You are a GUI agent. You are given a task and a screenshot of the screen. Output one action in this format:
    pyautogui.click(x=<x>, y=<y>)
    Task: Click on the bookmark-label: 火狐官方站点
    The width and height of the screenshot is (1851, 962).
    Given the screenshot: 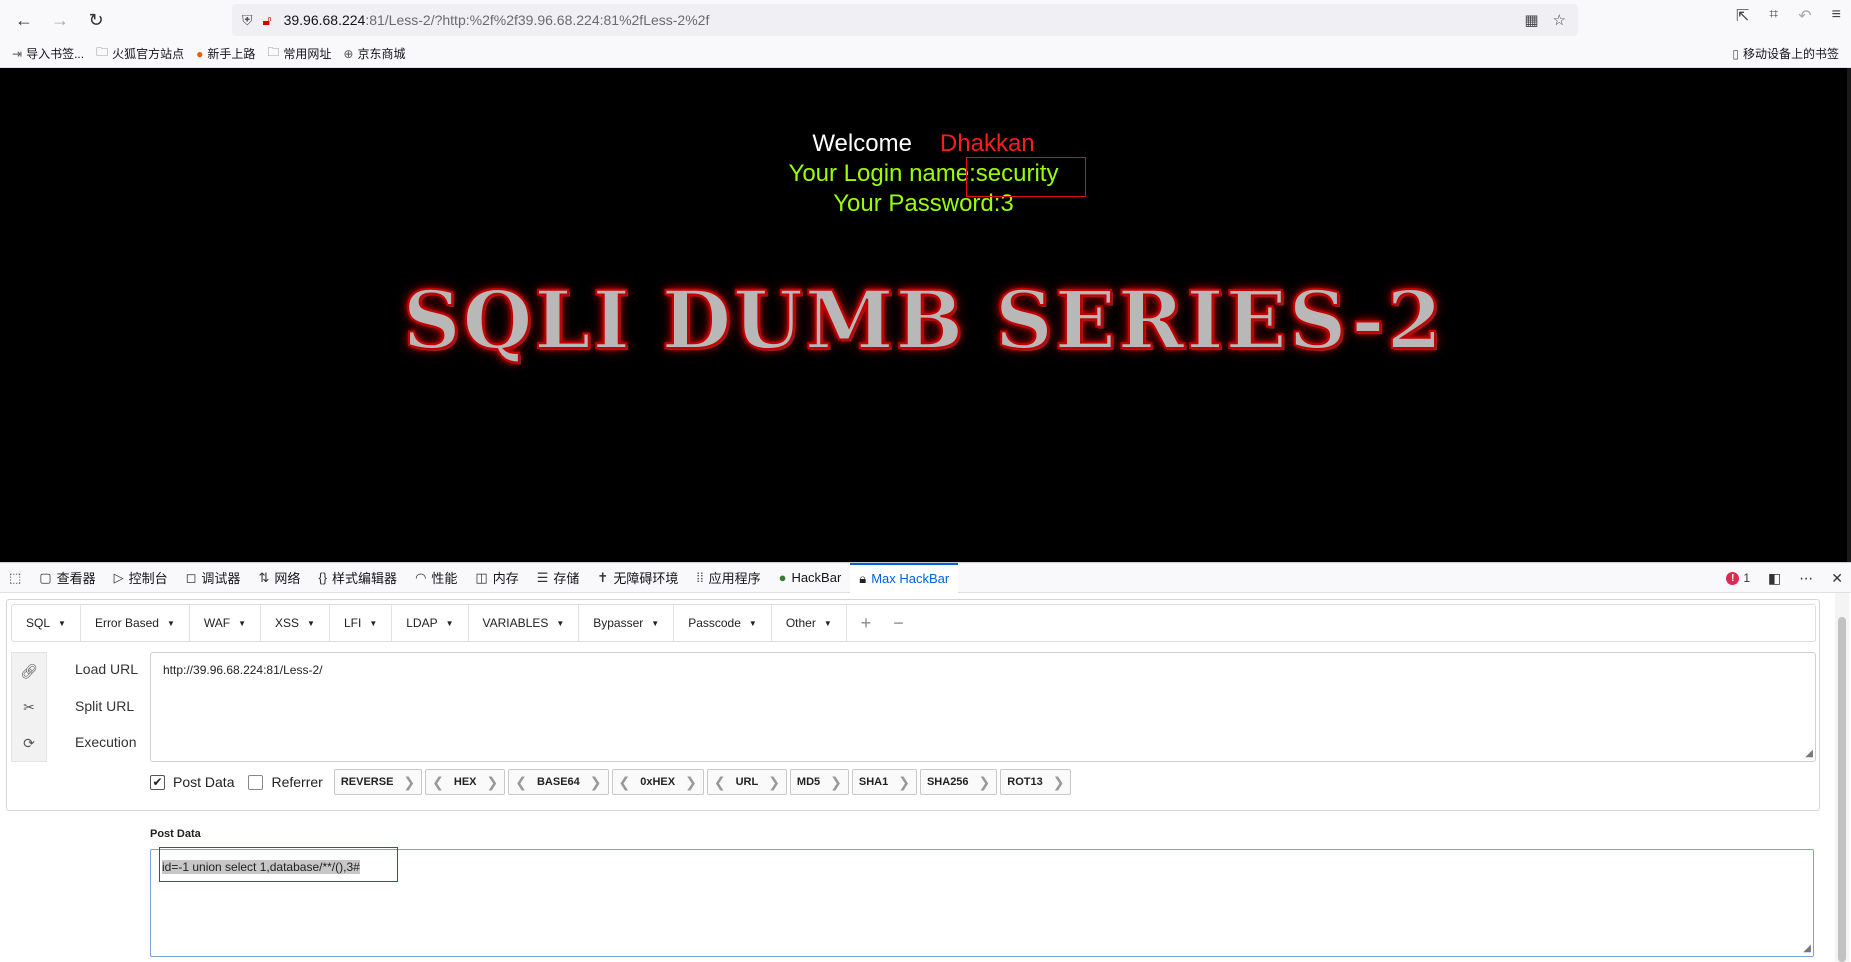 What is the action you would take?
    pyautogui.click(x=148, y=54)
    